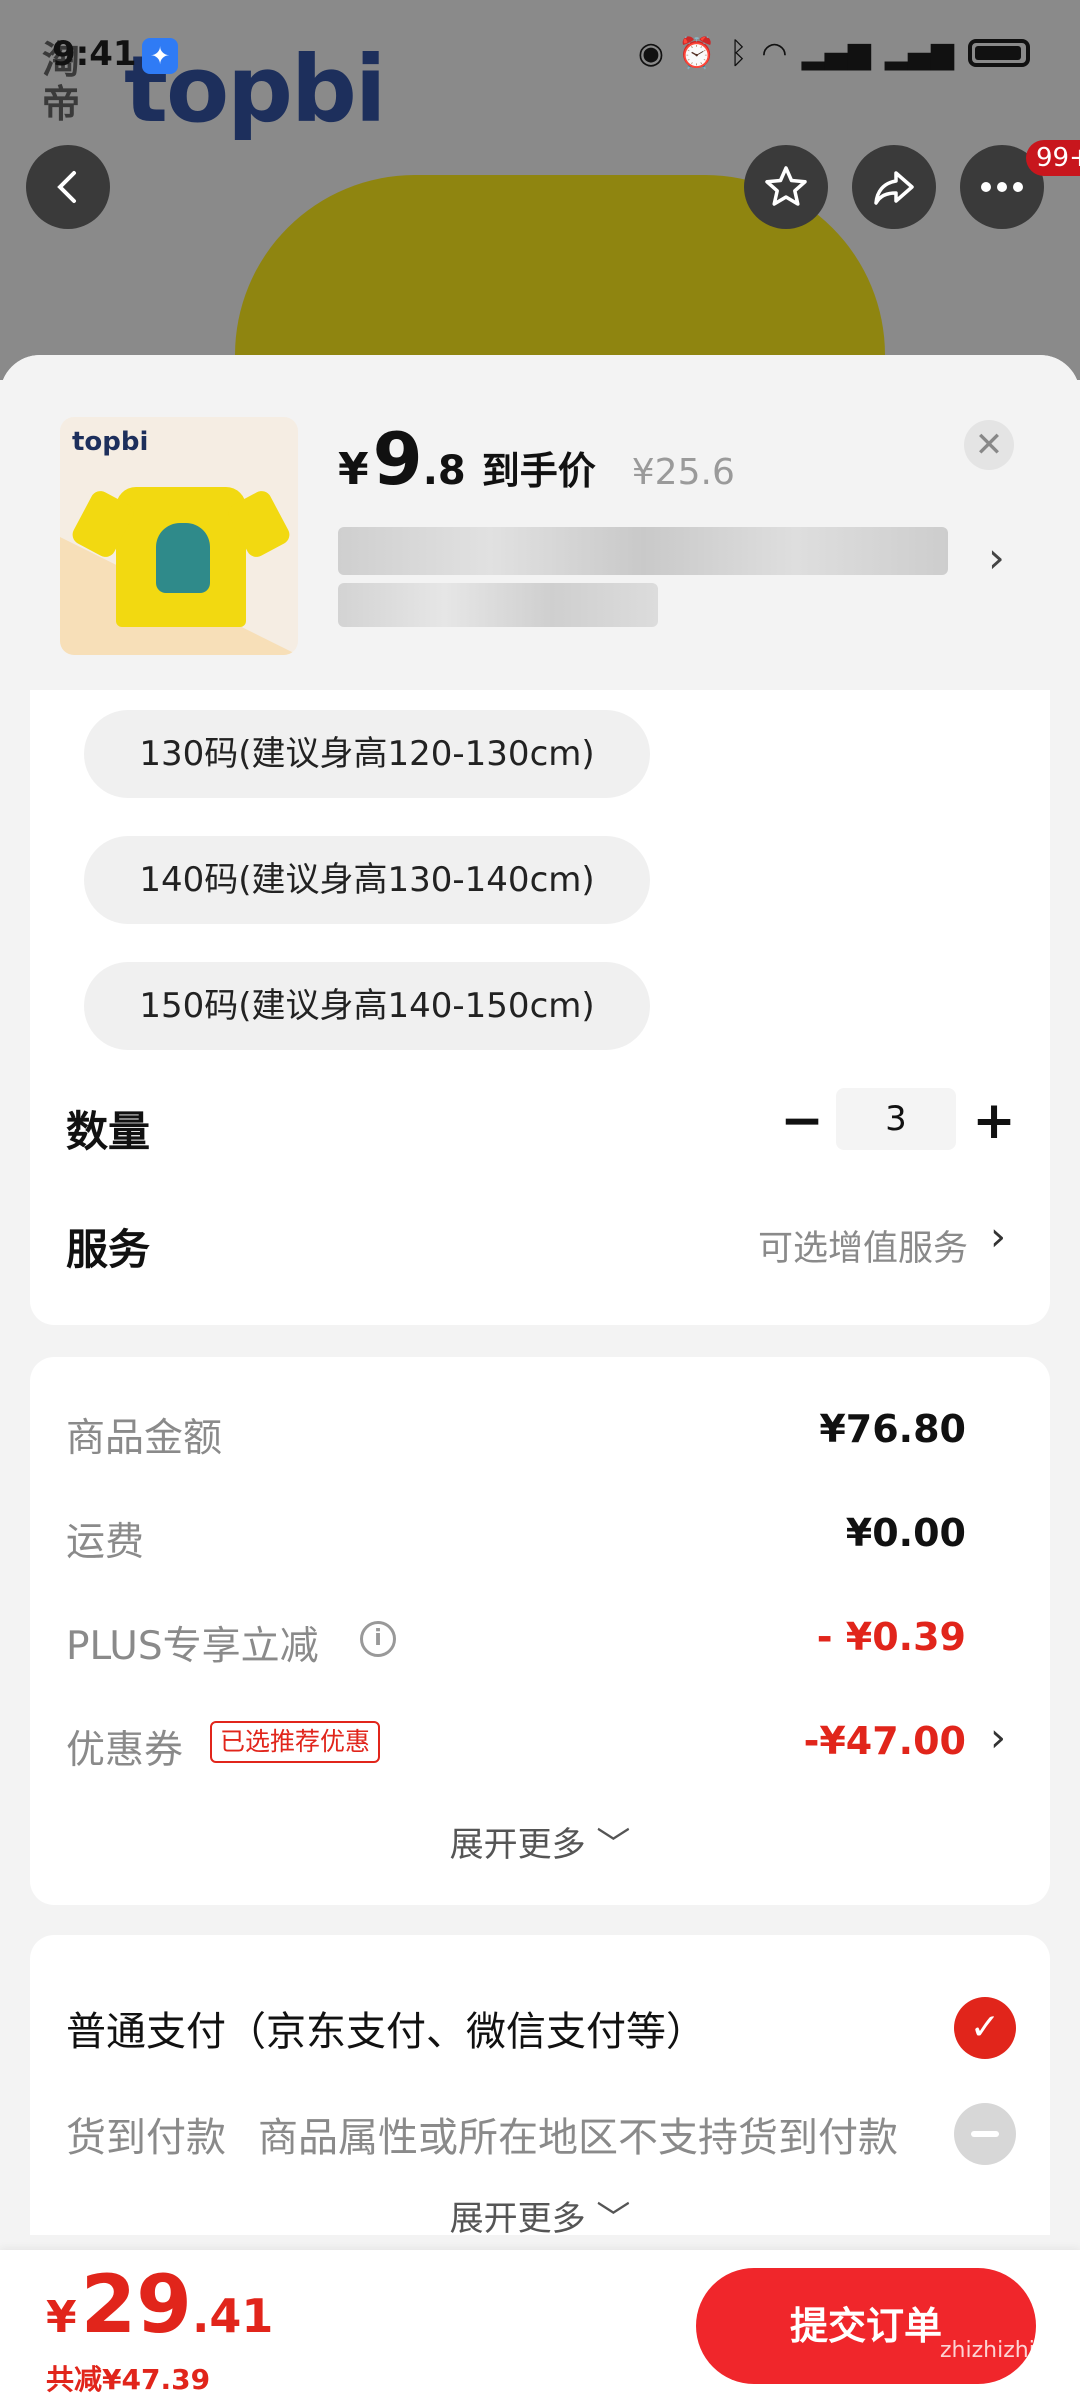 This screenshot has width=1080, height=2400. I want to click on bulb-icon: ✦, so click(160, 56).